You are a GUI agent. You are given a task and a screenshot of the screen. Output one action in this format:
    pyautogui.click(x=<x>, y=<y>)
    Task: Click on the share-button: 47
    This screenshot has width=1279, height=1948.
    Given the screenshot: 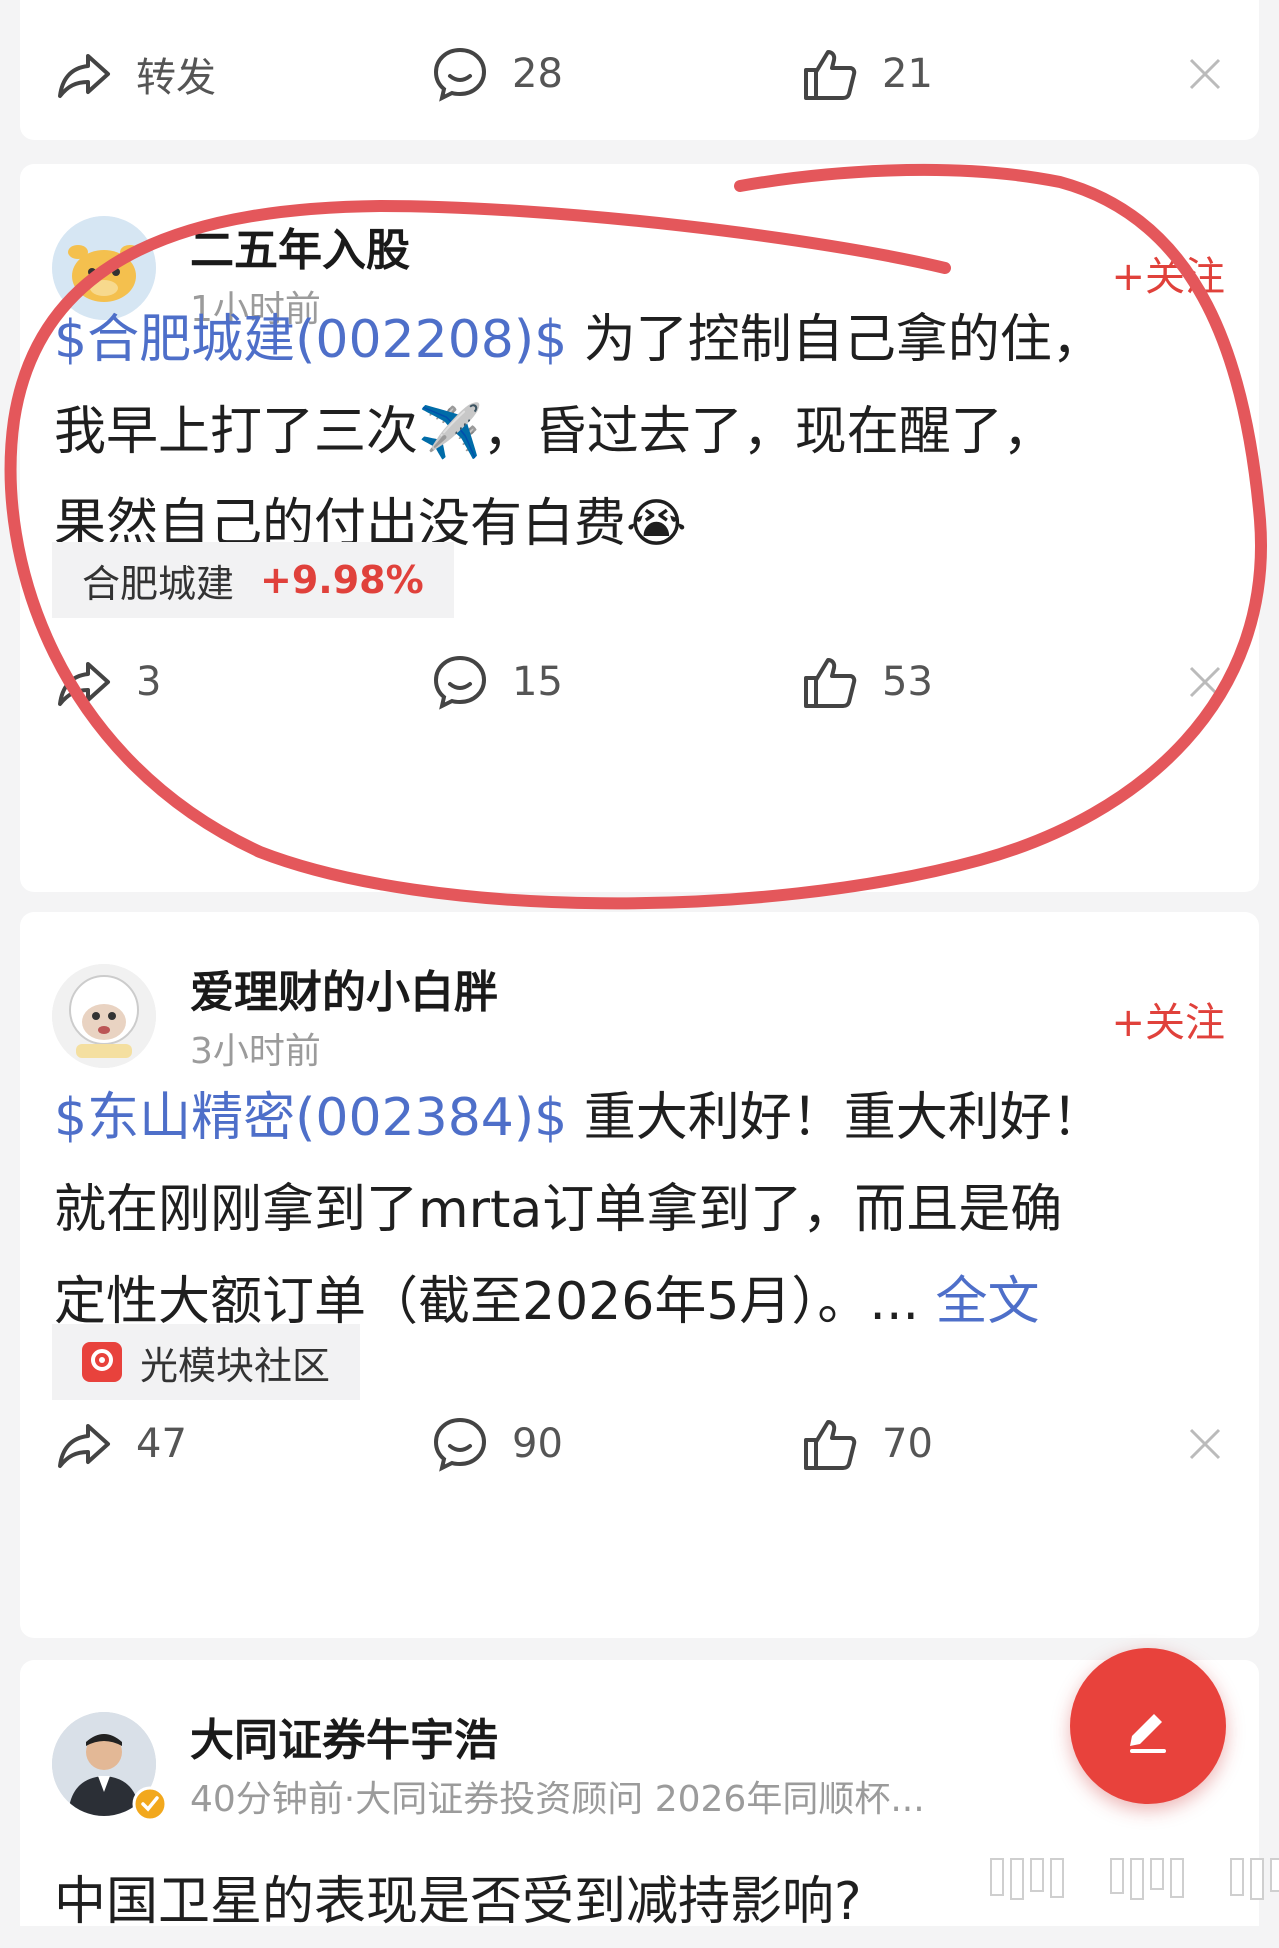 What is the action you would take?
    pyautogui.click(x=120, y=1444)
    